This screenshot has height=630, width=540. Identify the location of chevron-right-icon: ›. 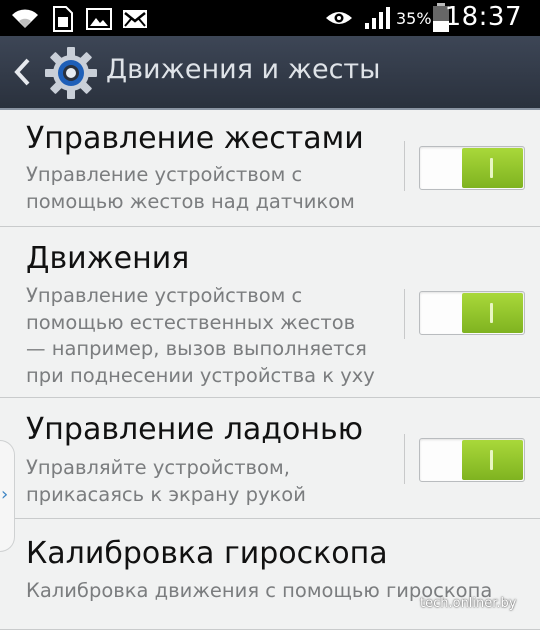
(5, 494).